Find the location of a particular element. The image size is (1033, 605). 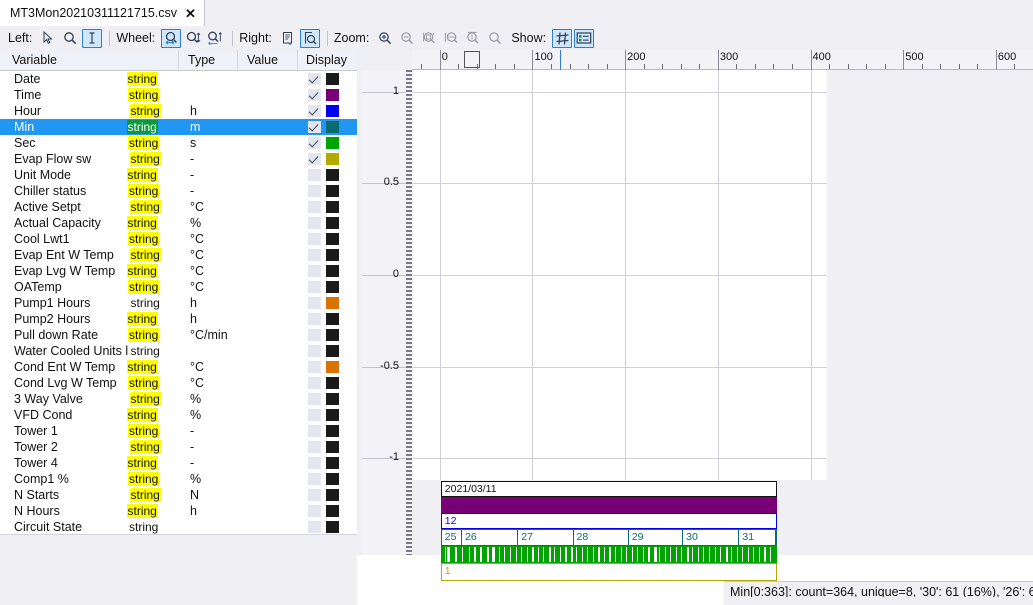

table-row: Hour string h is located at coordinates (178, 111).